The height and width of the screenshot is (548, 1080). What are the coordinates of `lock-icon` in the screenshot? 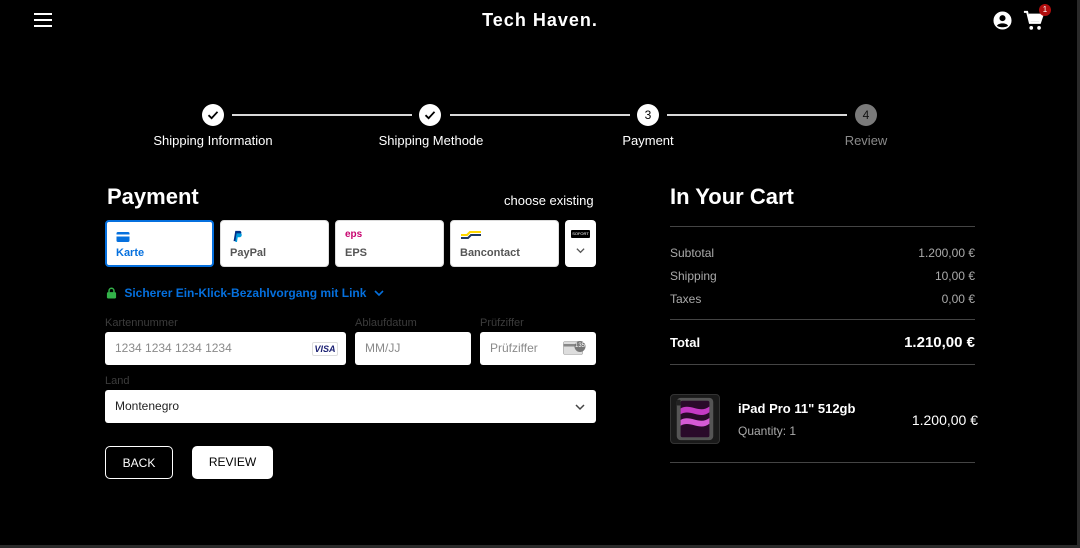 It's located at (111, 293).